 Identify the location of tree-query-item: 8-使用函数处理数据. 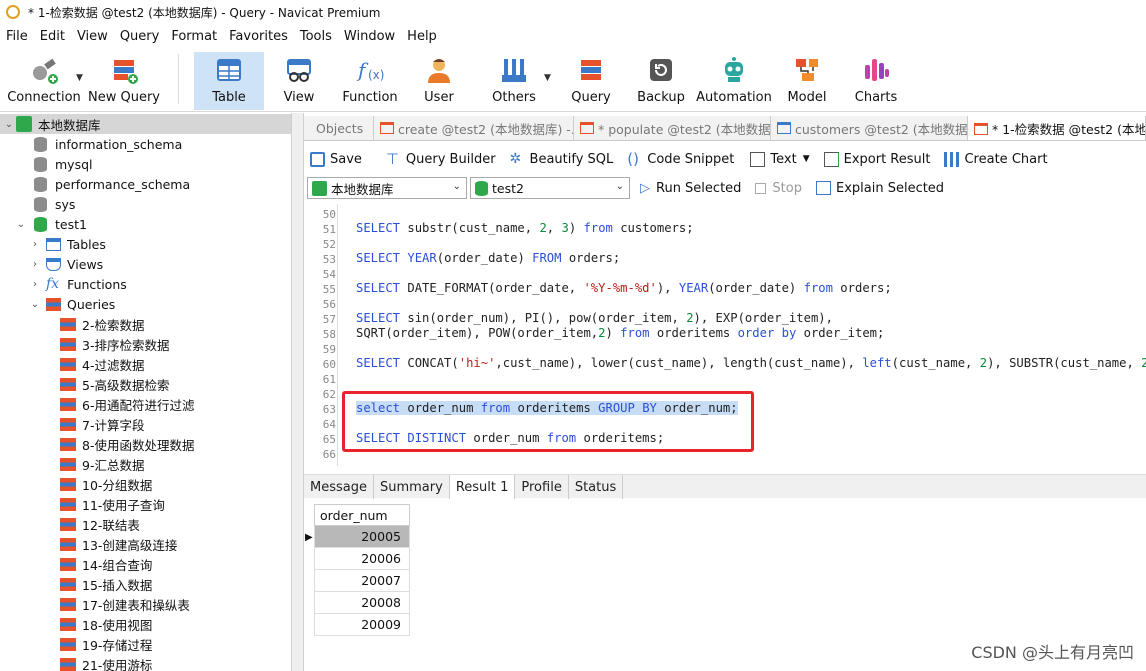
(97, 444).